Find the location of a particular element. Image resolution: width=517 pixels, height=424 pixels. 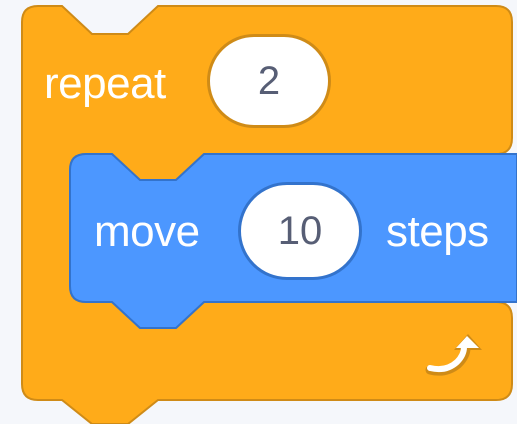

steps-label: steps is located at coordinates (437, 231).